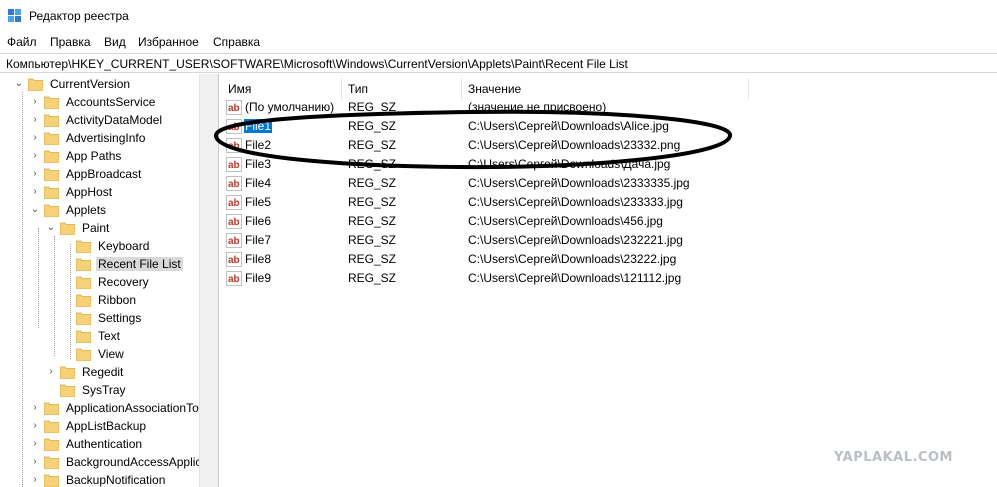 The height and width of the screenshot is (487, 997). Describe the element at coordinates (22, 289) in the screenshot. I see `tree-guide-line` at that location.